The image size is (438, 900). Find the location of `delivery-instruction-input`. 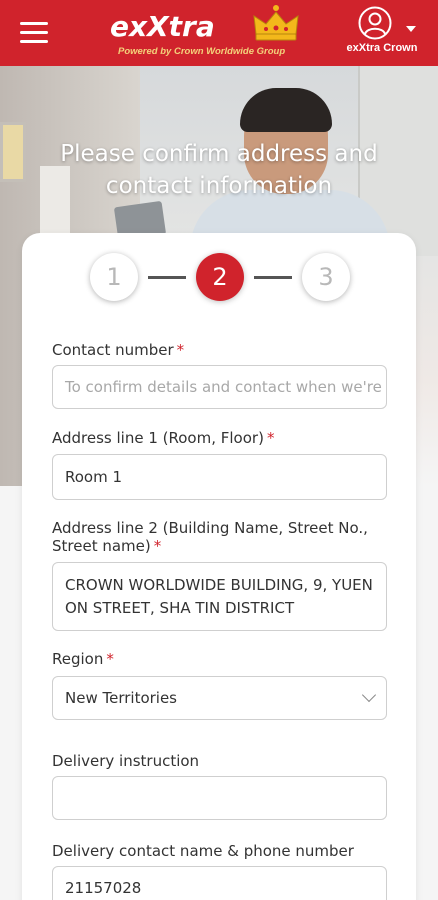

delivery-instruction-input is located at coordinates (219, 798).